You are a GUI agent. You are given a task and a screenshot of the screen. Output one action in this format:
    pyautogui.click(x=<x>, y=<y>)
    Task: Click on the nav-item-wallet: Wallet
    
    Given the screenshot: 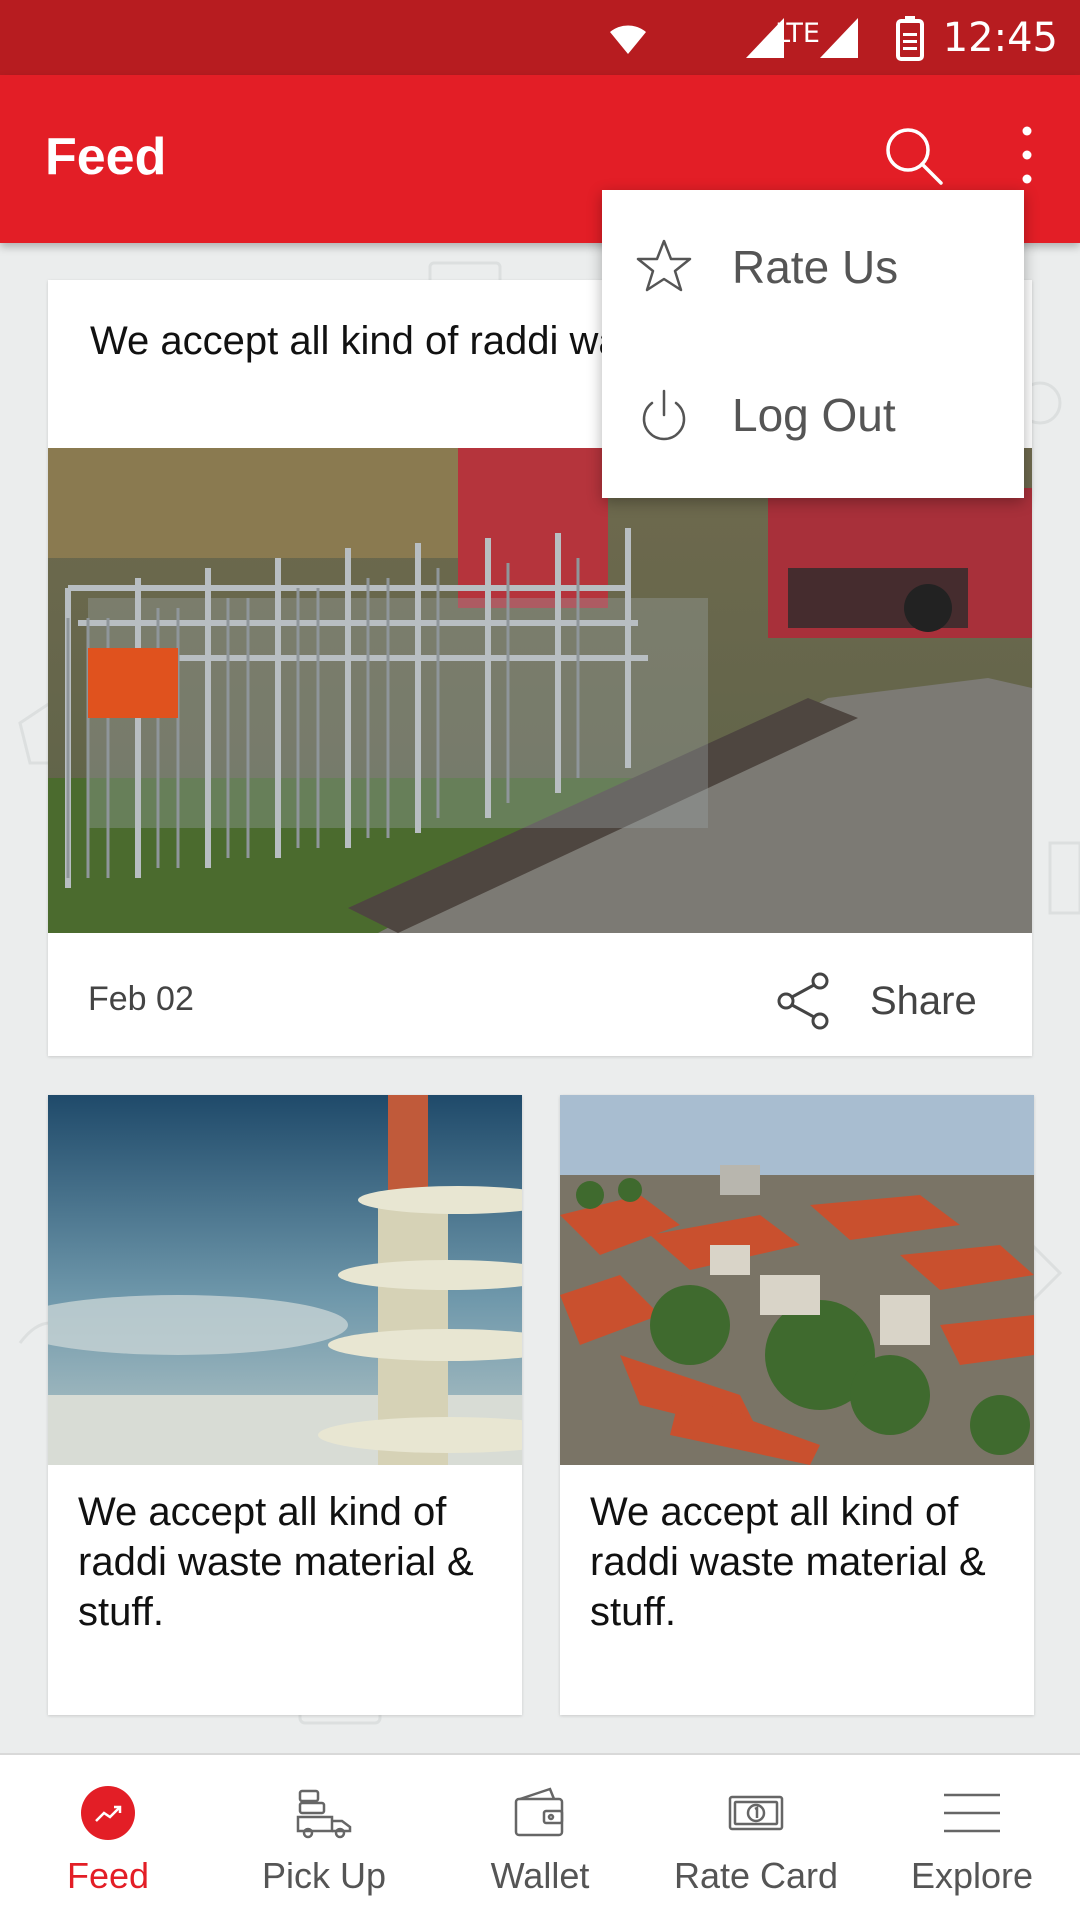 What is the action you would take?
    pyautogui.click(x=540, y=1837)
    